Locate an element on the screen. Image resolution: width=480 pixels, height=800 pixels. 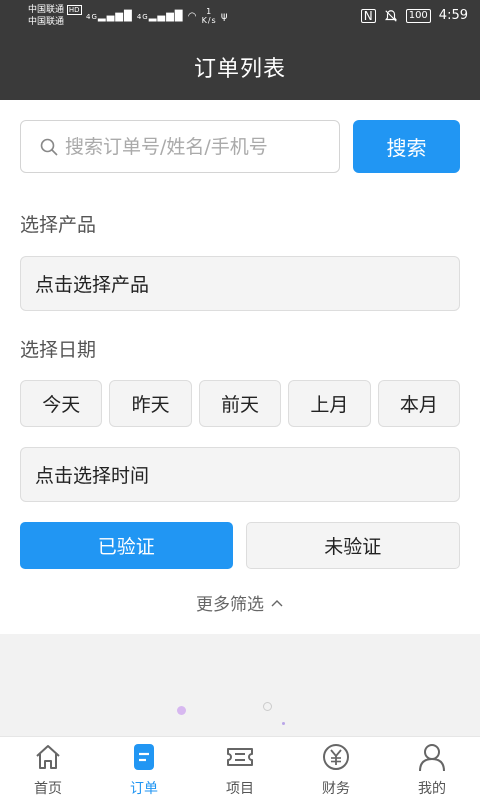
user-icon is located at coordinates (432, 757).